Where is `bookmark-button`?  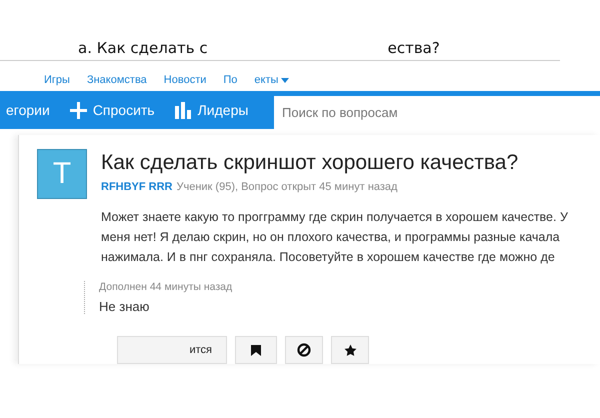
bookmark-button is located at coordinates (256, 350).